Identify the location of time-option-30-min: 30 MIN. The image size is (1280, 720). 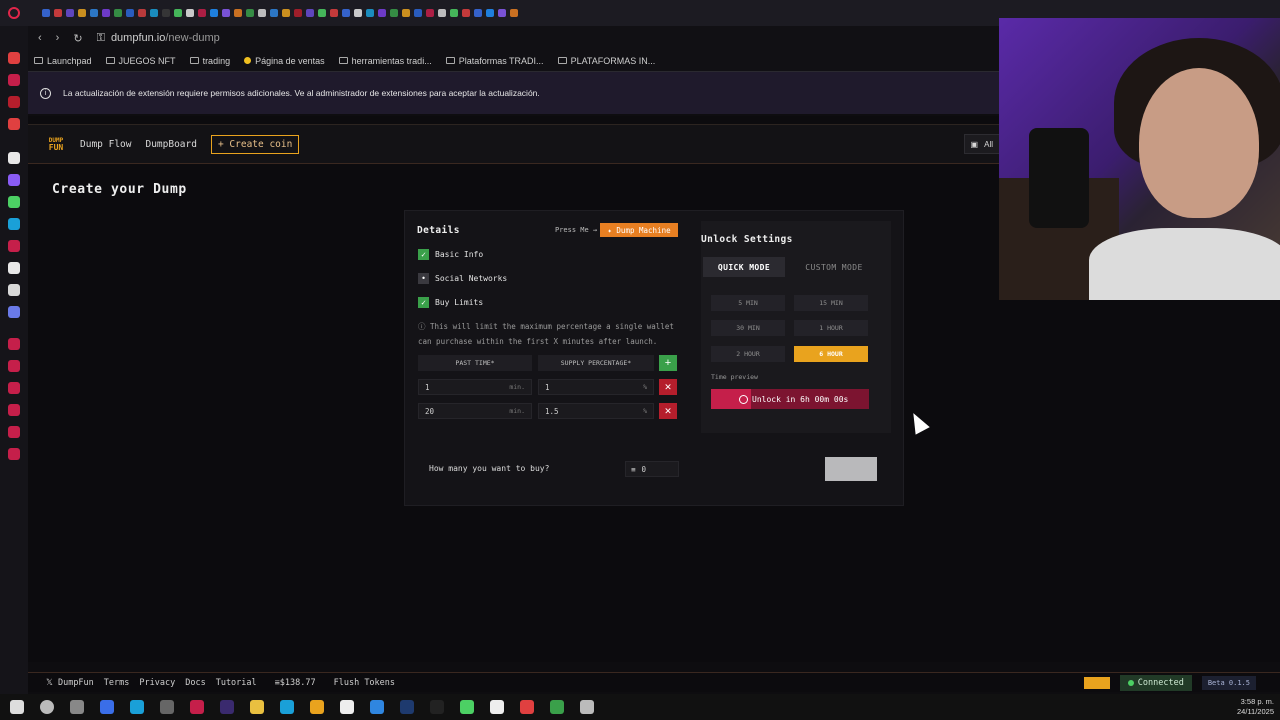
(748, 328).